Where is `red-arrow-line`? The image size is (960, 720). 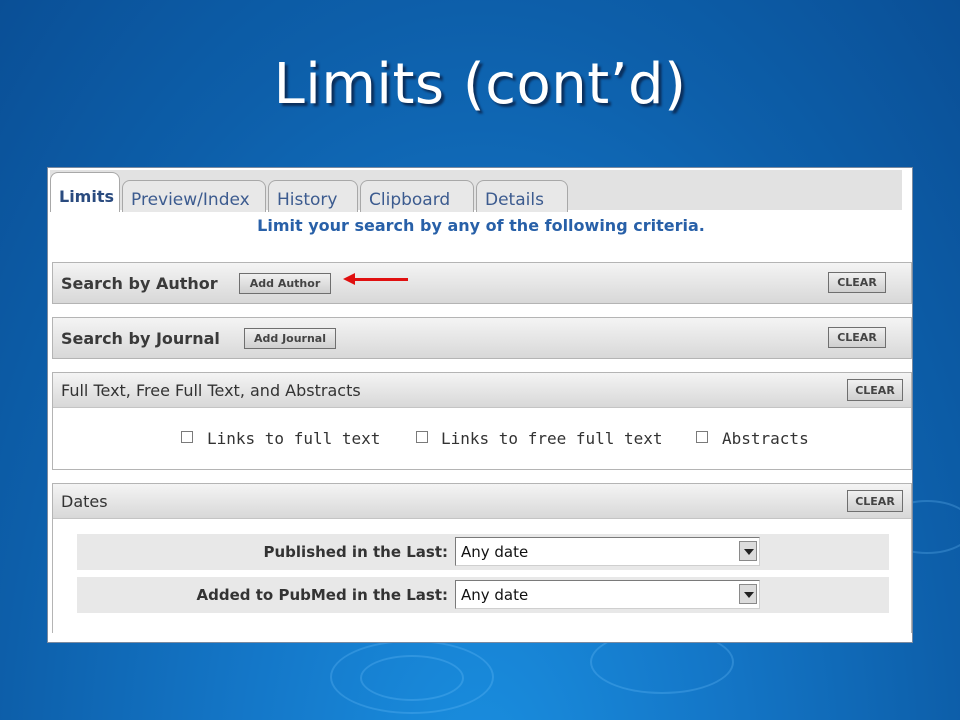 red-arrow-line is located at coordinates (380, 279).